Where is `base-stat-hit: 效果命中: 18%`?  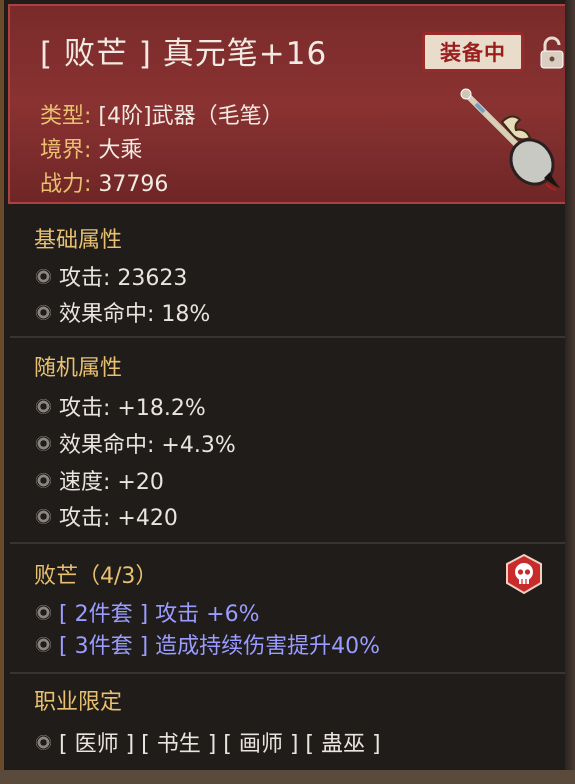 base-stat-hit: 效果命中: 18% is located at coordinates (123, 312).